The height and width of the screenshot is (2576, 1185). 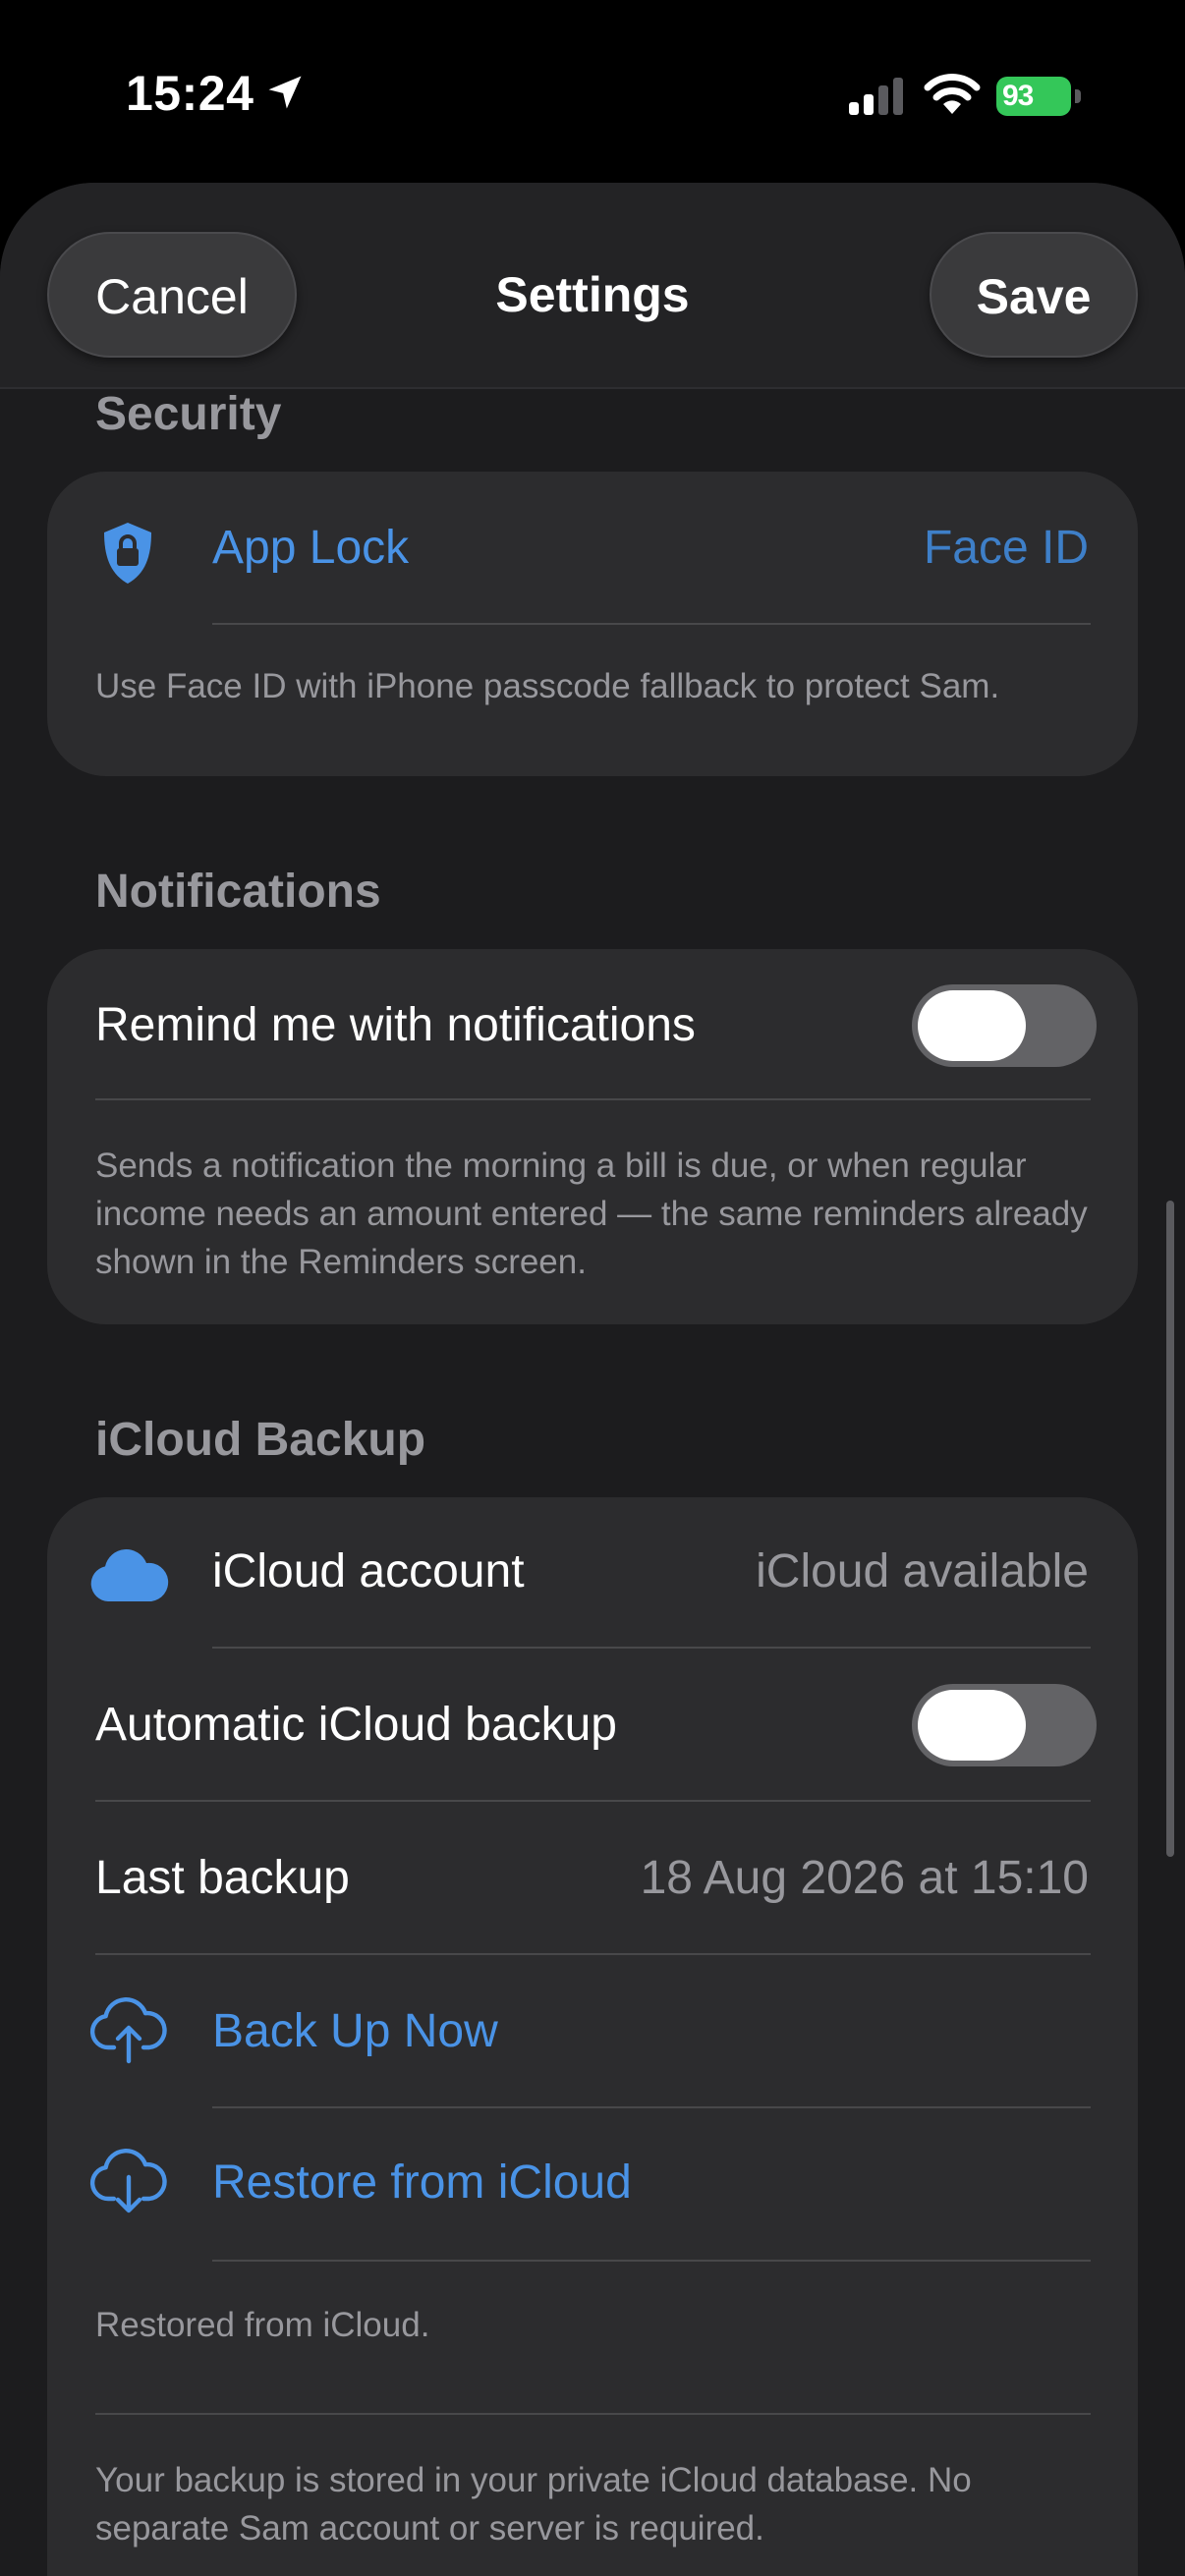 I want to click on icloud-section-header: iCloud Backup, so click(x=260, y=1440).